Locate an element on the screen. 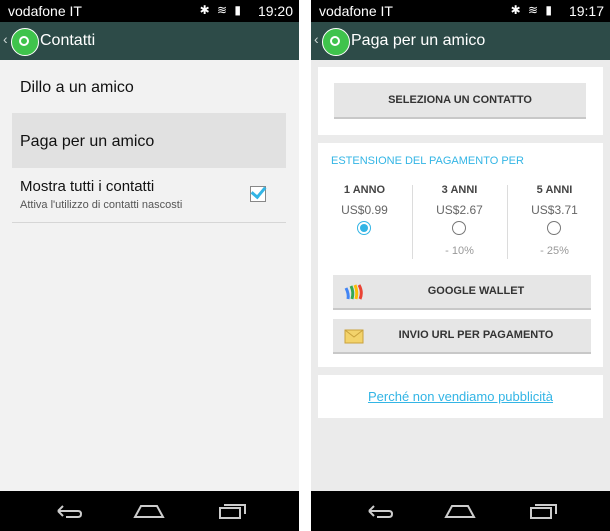 The height and width of the screenshot is (531, 610). status-bar: vodafone IT ✱ ≋ ▮ 19:17 is located at coordinates (460, 11).